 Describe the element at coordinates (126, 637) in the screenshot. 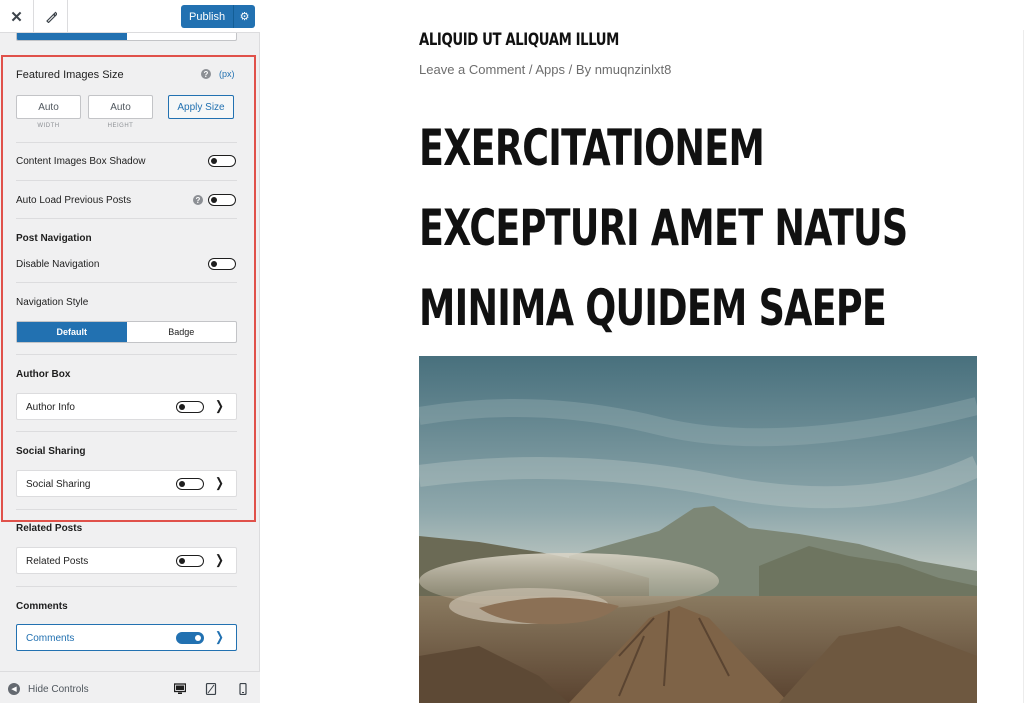

I see `comments-row: Comments ❯` at that location.